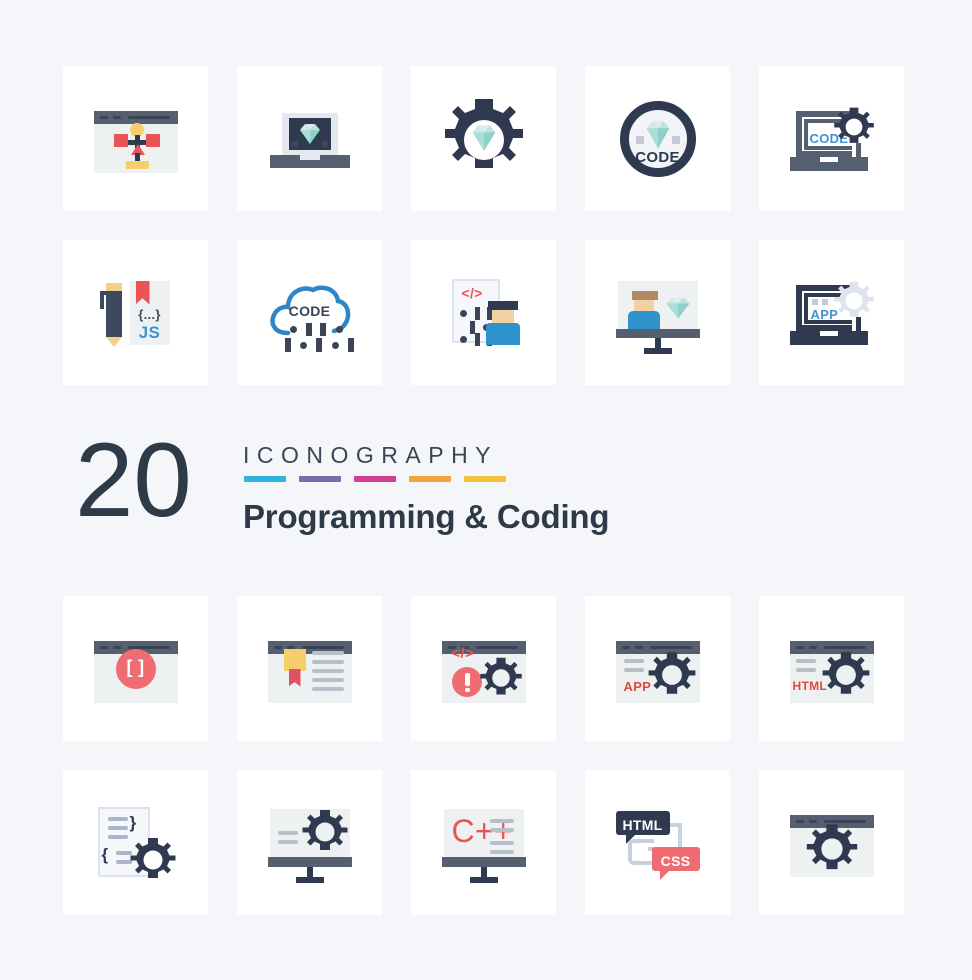  I want to click on icon-card-browser-code-error-gear: </>, so click(483, 668).